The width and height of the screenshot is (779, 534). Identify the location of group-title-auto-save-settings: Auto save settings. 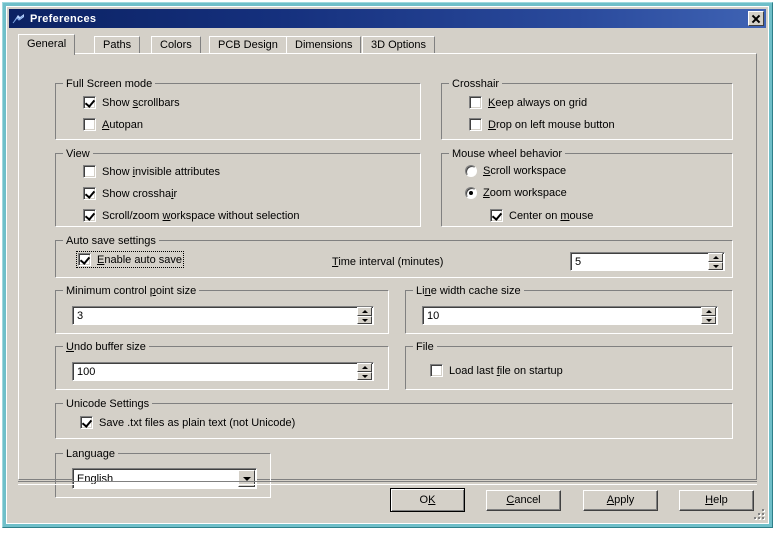
(111, 241).